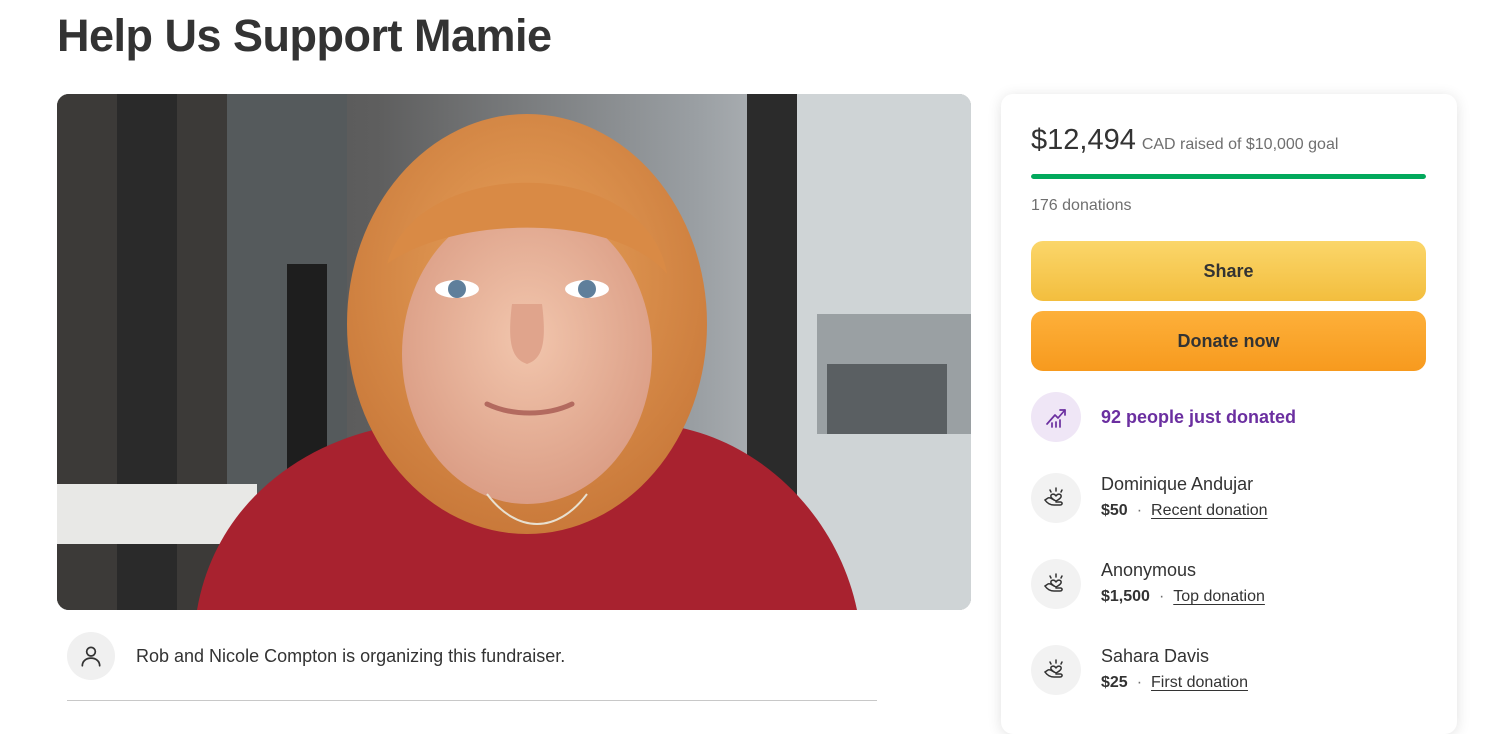 This screenshot has width=1487, height=734. What do you see at coordinates (1149, 570) in the screenshot?
I see `donor-name: Anonymous` at bounding box center [1149, 570].